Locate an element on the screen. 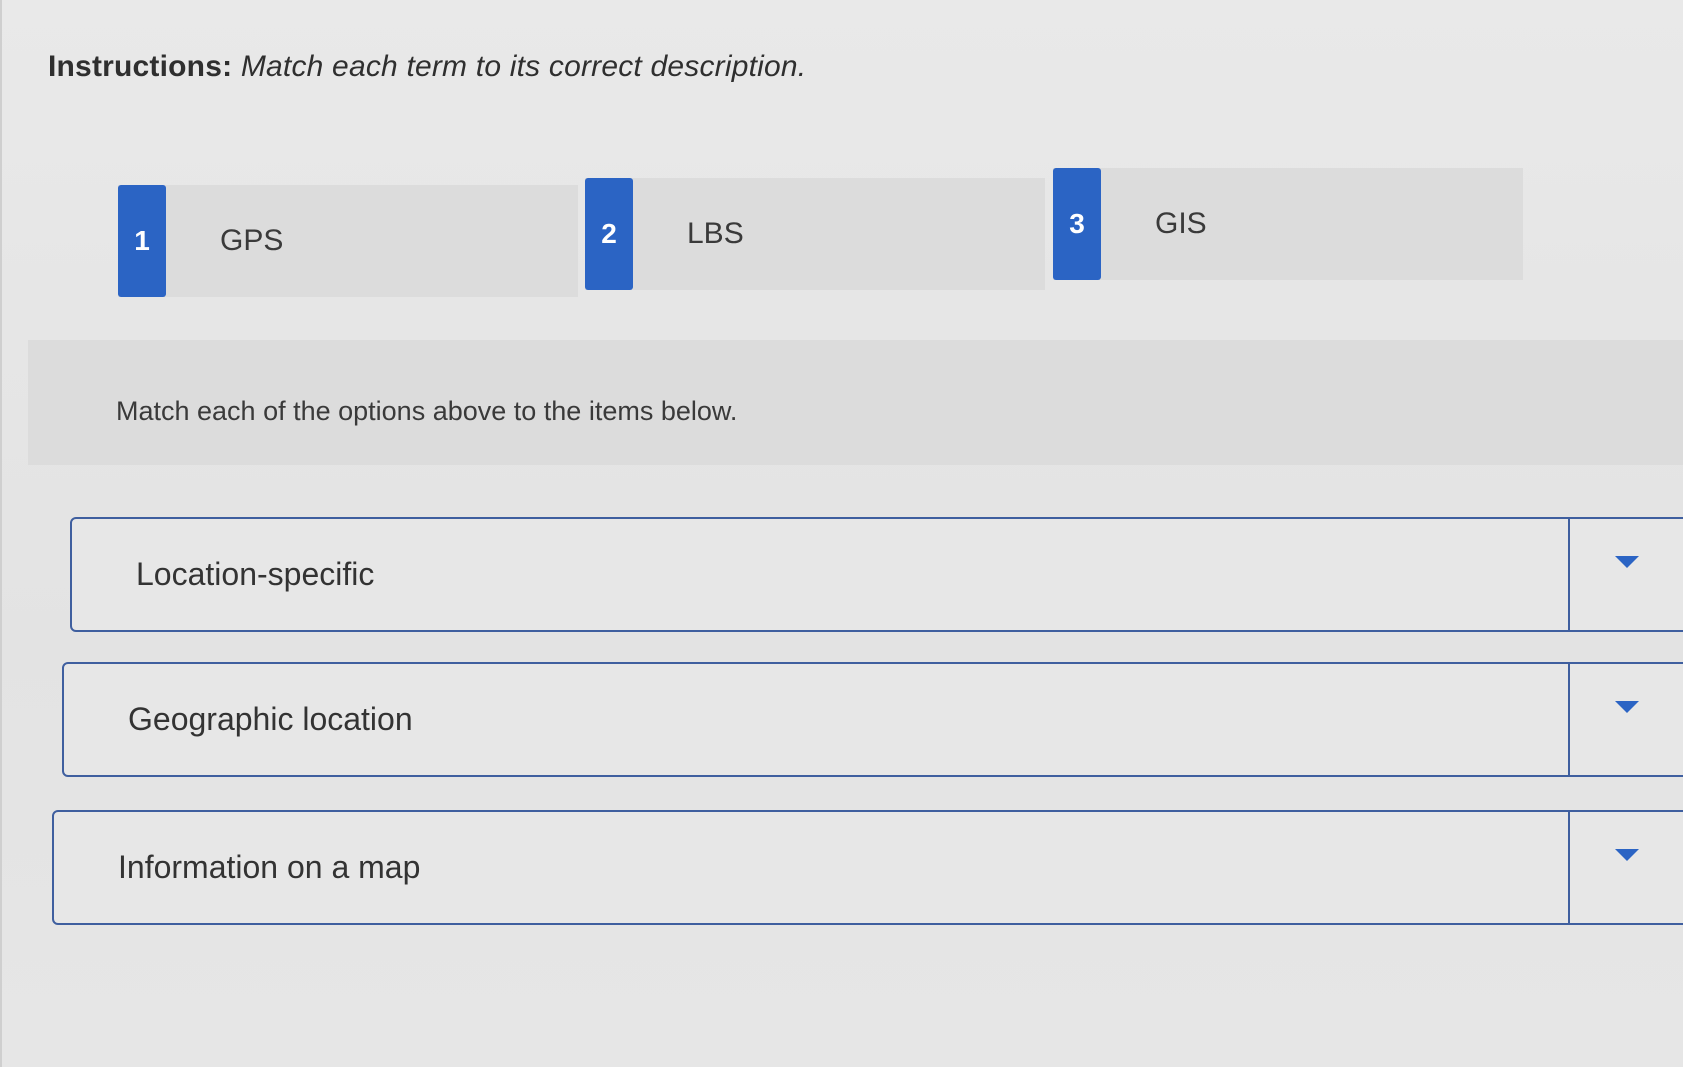  term-card-gps: 1 GPS is located at coordinates (348, 241).